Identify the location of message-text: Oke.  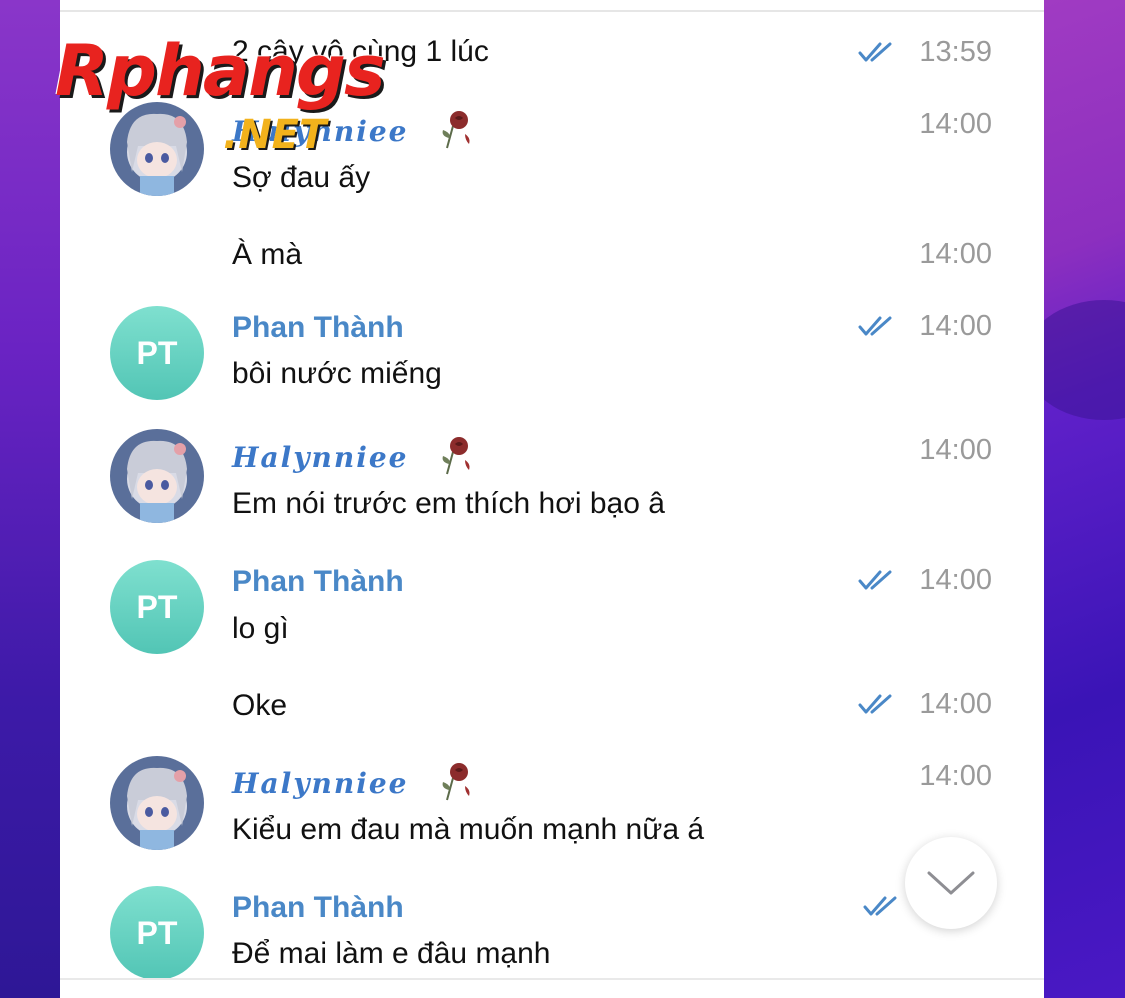
(260, 705).